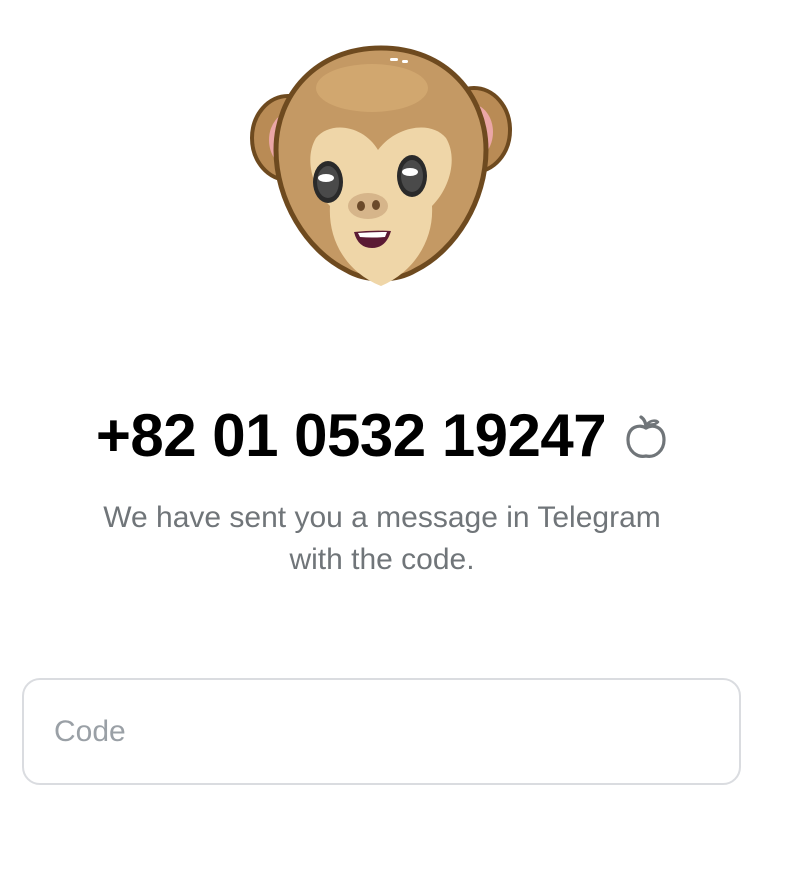  What do you see at coordinates (379, 731) in the screenshot?
I see `code-input` at bounding box center [379, 731].